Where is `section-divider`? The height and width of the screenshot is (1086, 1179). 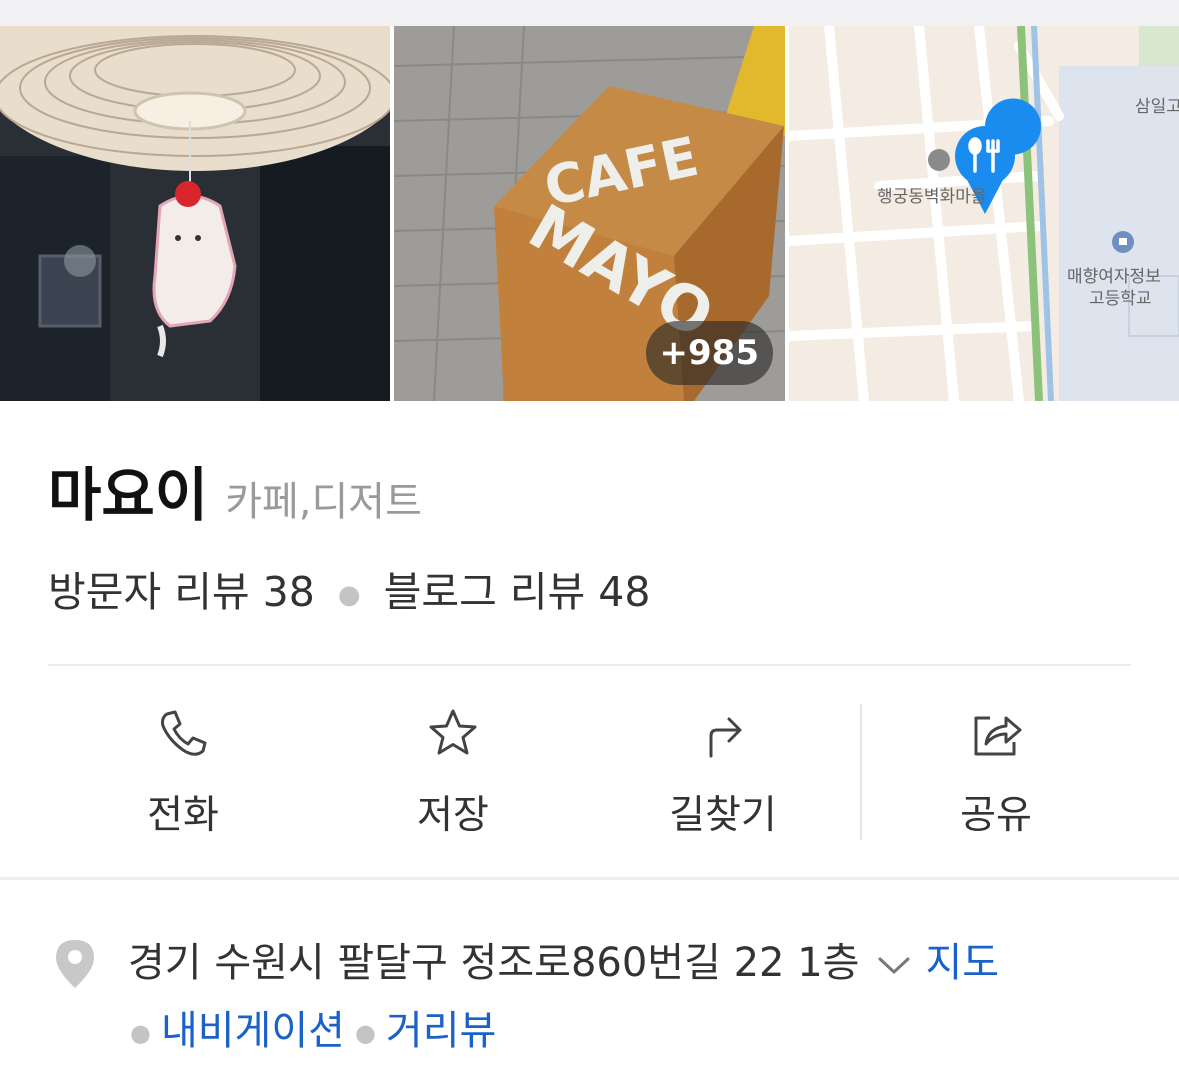 section-divider is located at coordinates (589, 878).